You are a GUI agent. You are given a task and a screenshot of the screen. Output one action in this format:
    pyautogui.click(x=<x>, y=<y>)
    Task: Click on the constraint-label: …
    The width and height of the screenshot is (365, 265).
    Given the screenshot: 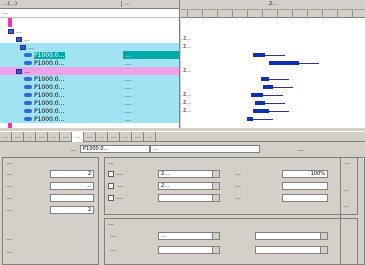 What is the action you would take?
    pyautogui.click(x=113, y=235)
    